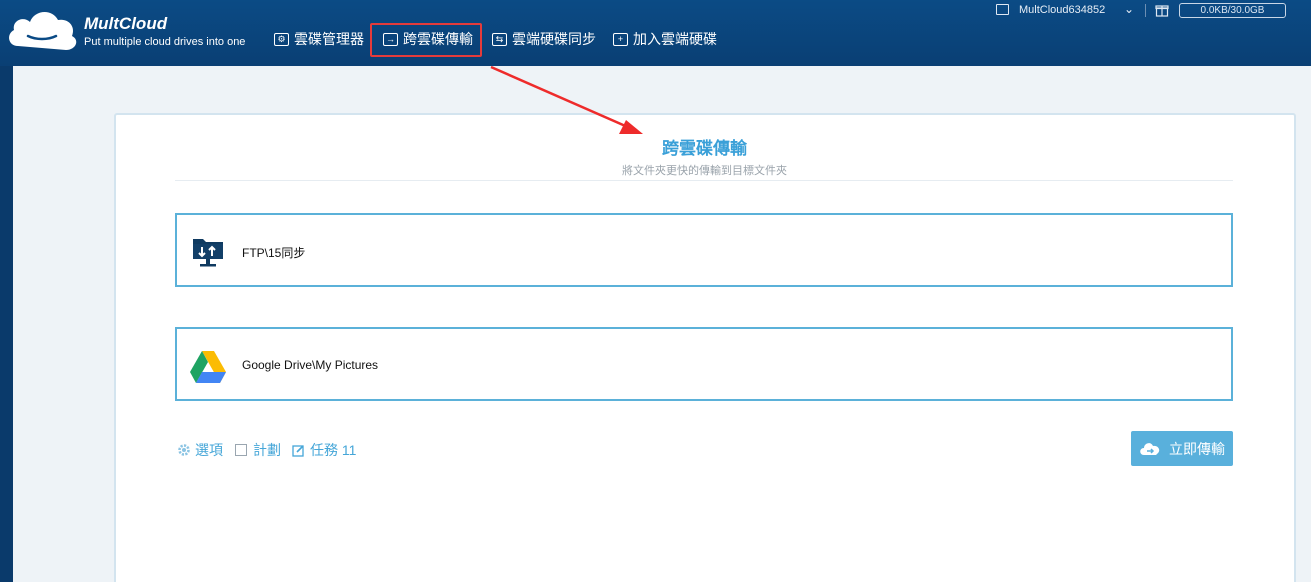 The height and width of the screenshot is (582, 1311). Describe the element at coordinates (1062, 10) in the screenshot. I see `username: MultCloud634852` at that location.